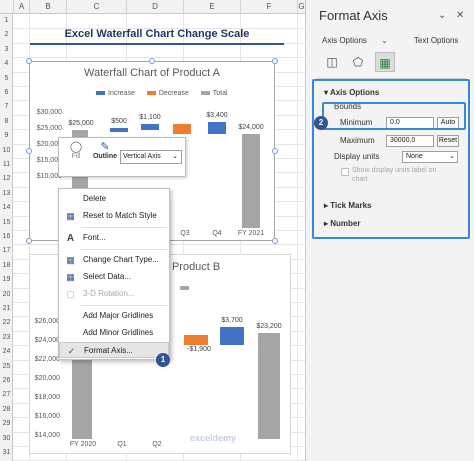 The height and width of the screenshot is (461, 474). What do you see at coordinates (6, 381) in the screenshot?
I see `row-header: 26` at bounding box center [6, 381].